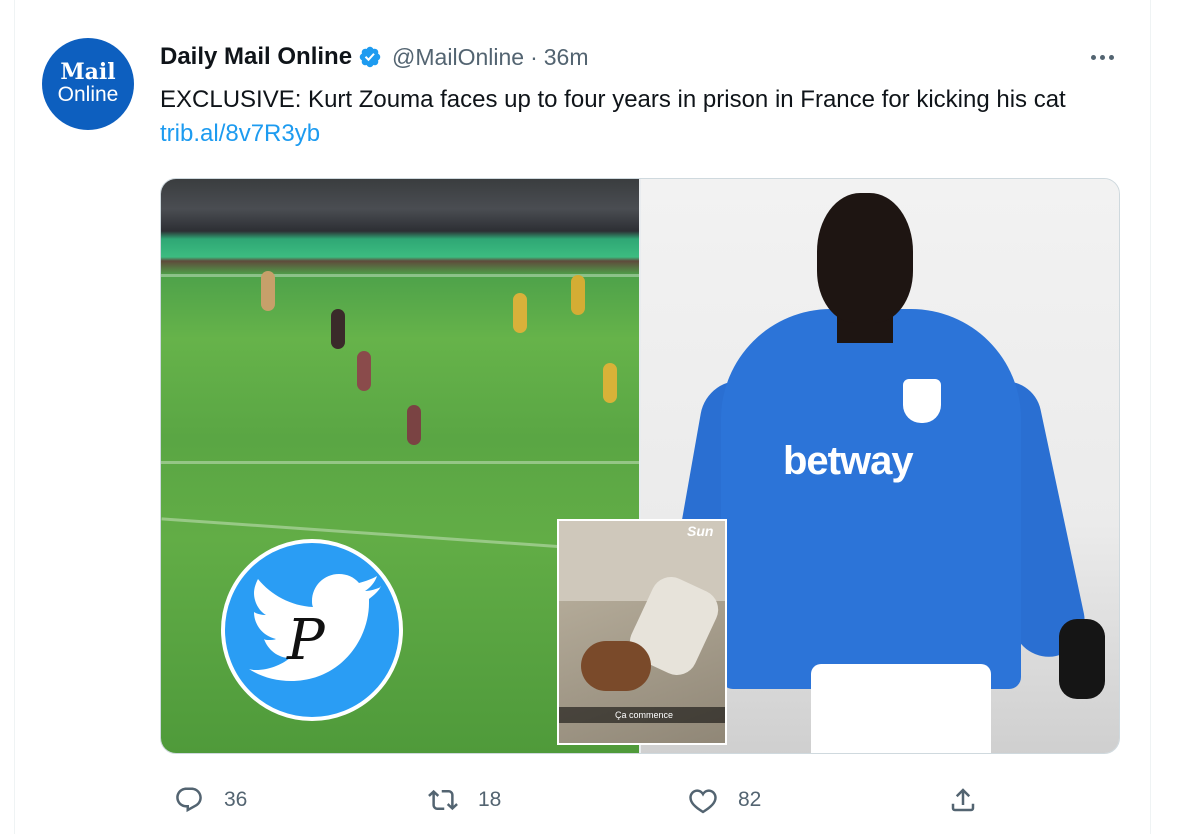 The width and height of the screenshot is (1200, 834). Describe the element at coordinates (1150, 417) in the screenshot. I see `timeline-border-right` at that location.